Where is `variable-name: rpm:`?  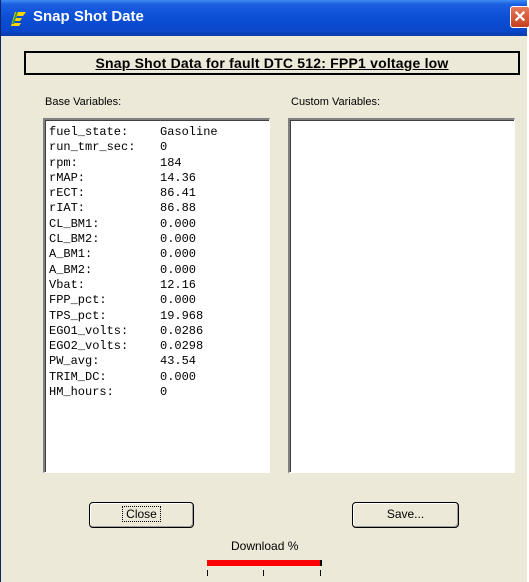 variable-name: rpm: is located at coordinates (63, 162).